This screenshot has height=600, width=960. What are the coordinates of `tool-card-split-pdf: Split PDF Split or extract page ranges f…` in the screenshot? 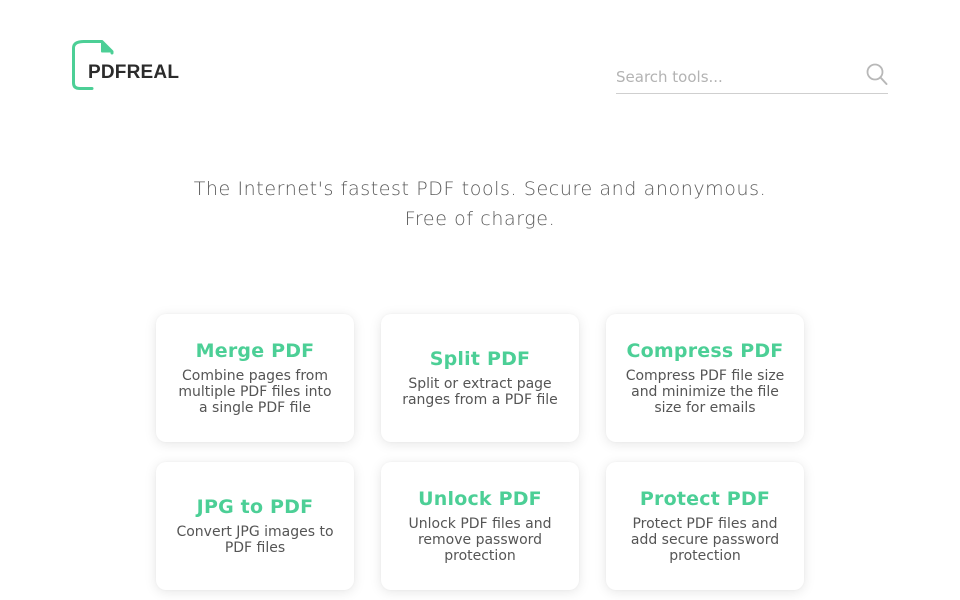 It's located at (480, 378).